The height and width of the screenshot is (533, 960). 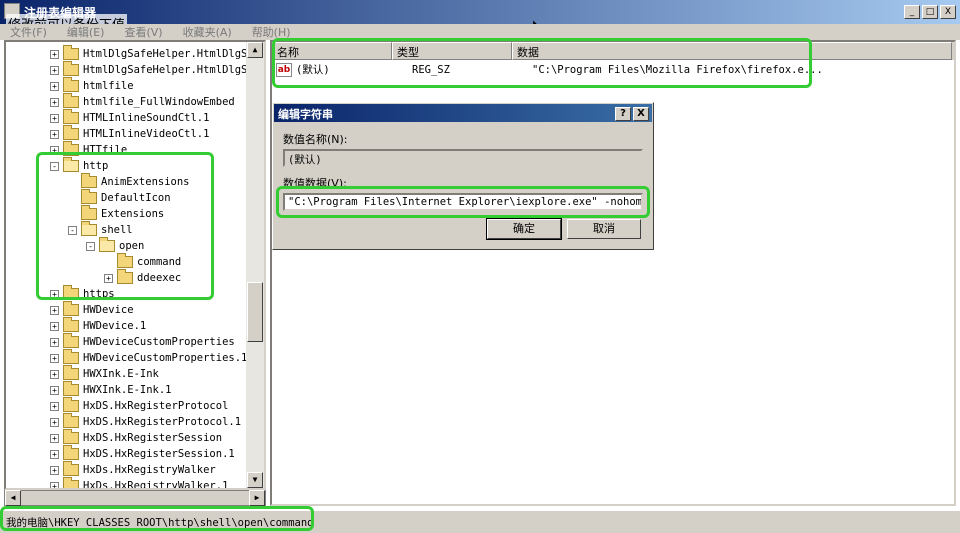 I want to click on tree-item-label: HWDevice.1, so click(x=115, y=326).